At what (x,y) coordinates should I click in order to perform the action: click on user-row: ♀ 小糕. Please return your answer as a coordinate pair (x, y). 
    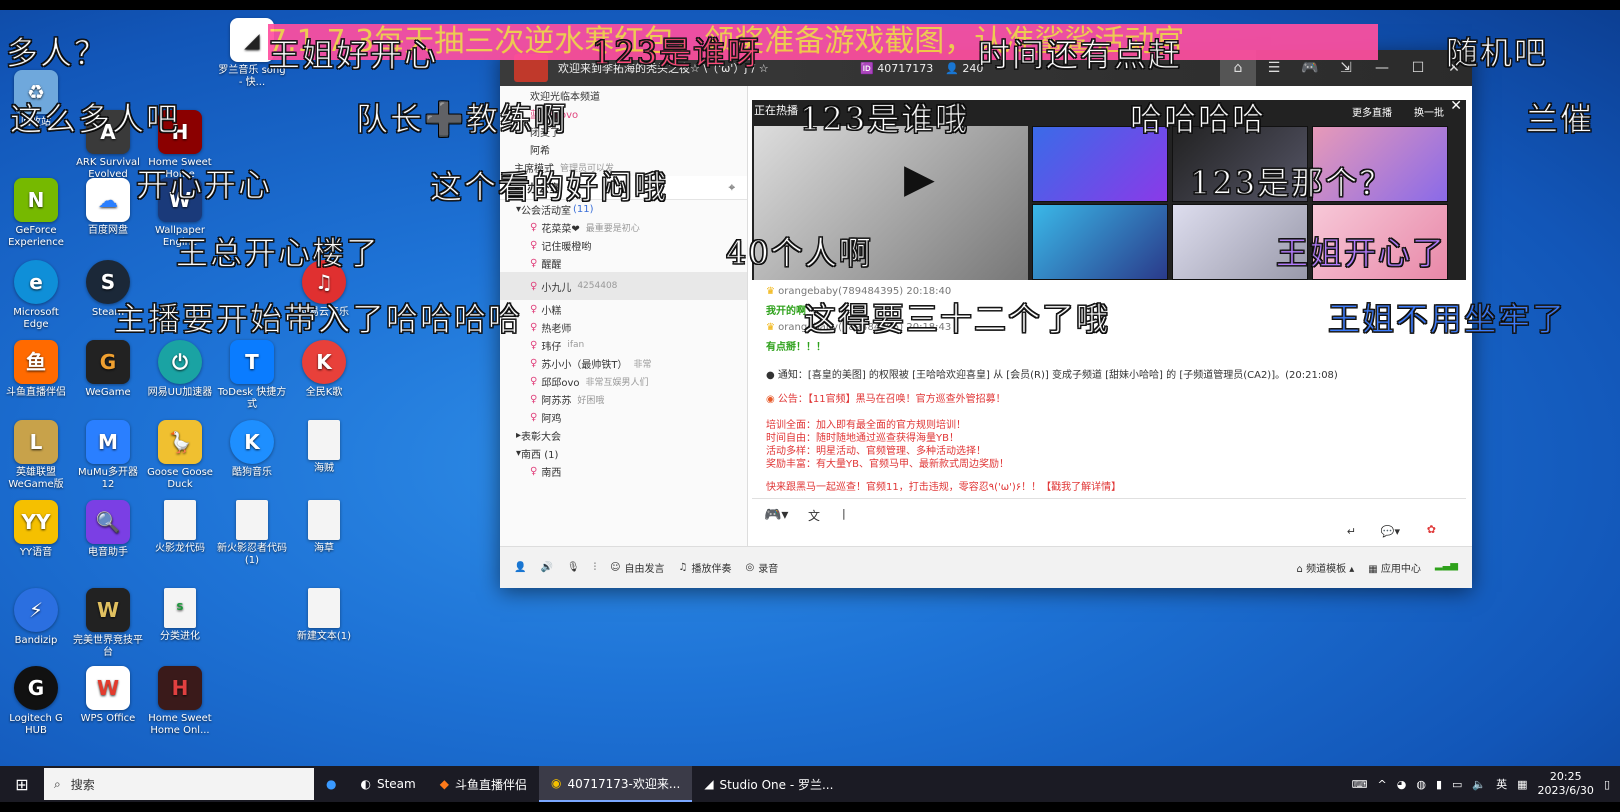
    Looking at the image, I should click on (623, 309).